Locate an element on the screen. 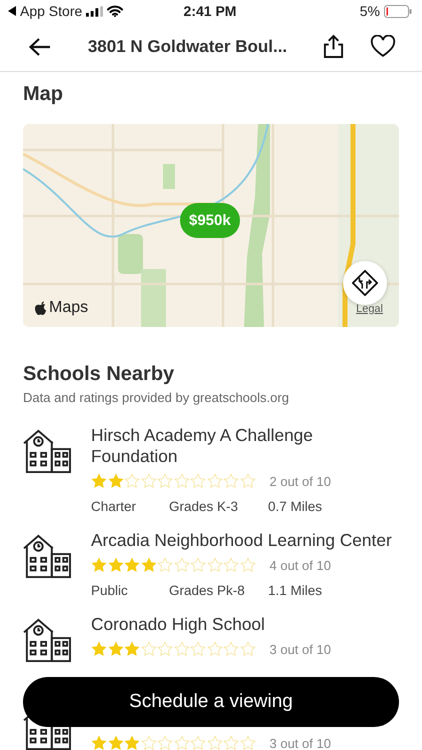  school-name: Hirsch Academy A Challenge Foundation is located at coordinates (244, 446).